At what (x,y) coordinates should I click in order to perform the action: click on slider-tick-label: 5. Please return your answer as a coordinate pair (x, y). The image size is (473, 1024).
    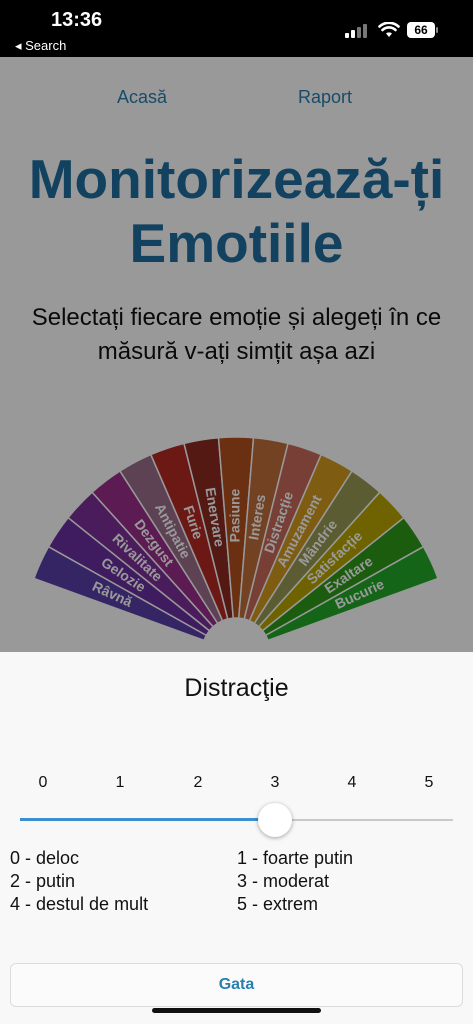
    Looking at the image, I should click on (429, 782).